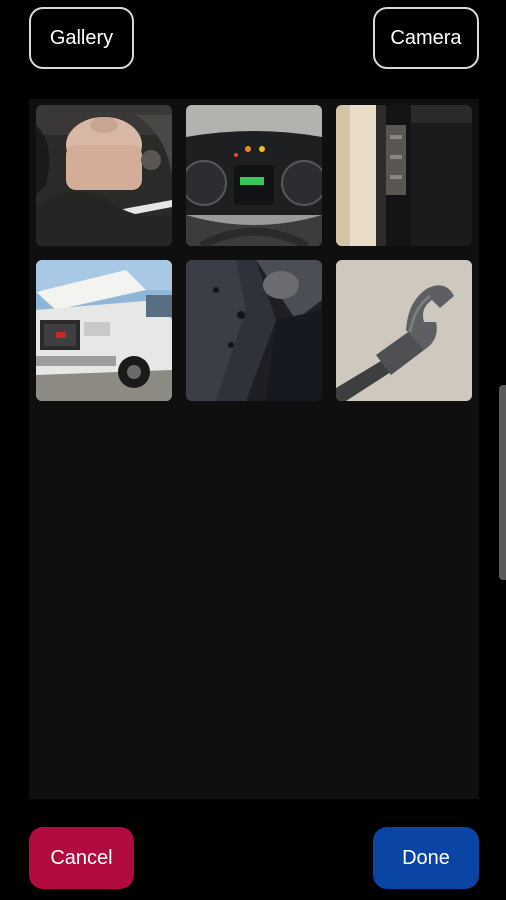  Describe the element at coordinates (81, 858) in the screenshot. I see `cancel-button: Cancel` at that location.